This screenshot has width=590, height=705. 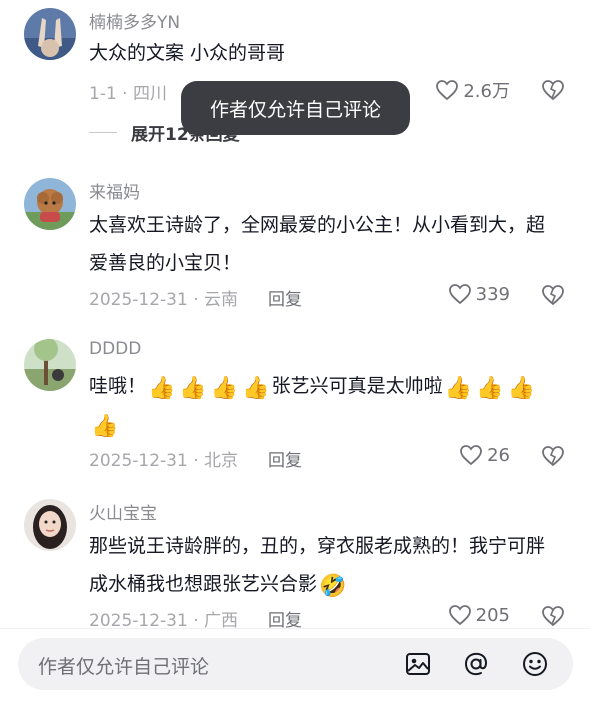 What do you see at coordinates (317, 244) in the screenshot?
I see `comment-text: 太喜欢王诗龄了，全网最爱的小公主！从小看到大，超爱善良的小宝贝！` at bounding box center [317, 244].